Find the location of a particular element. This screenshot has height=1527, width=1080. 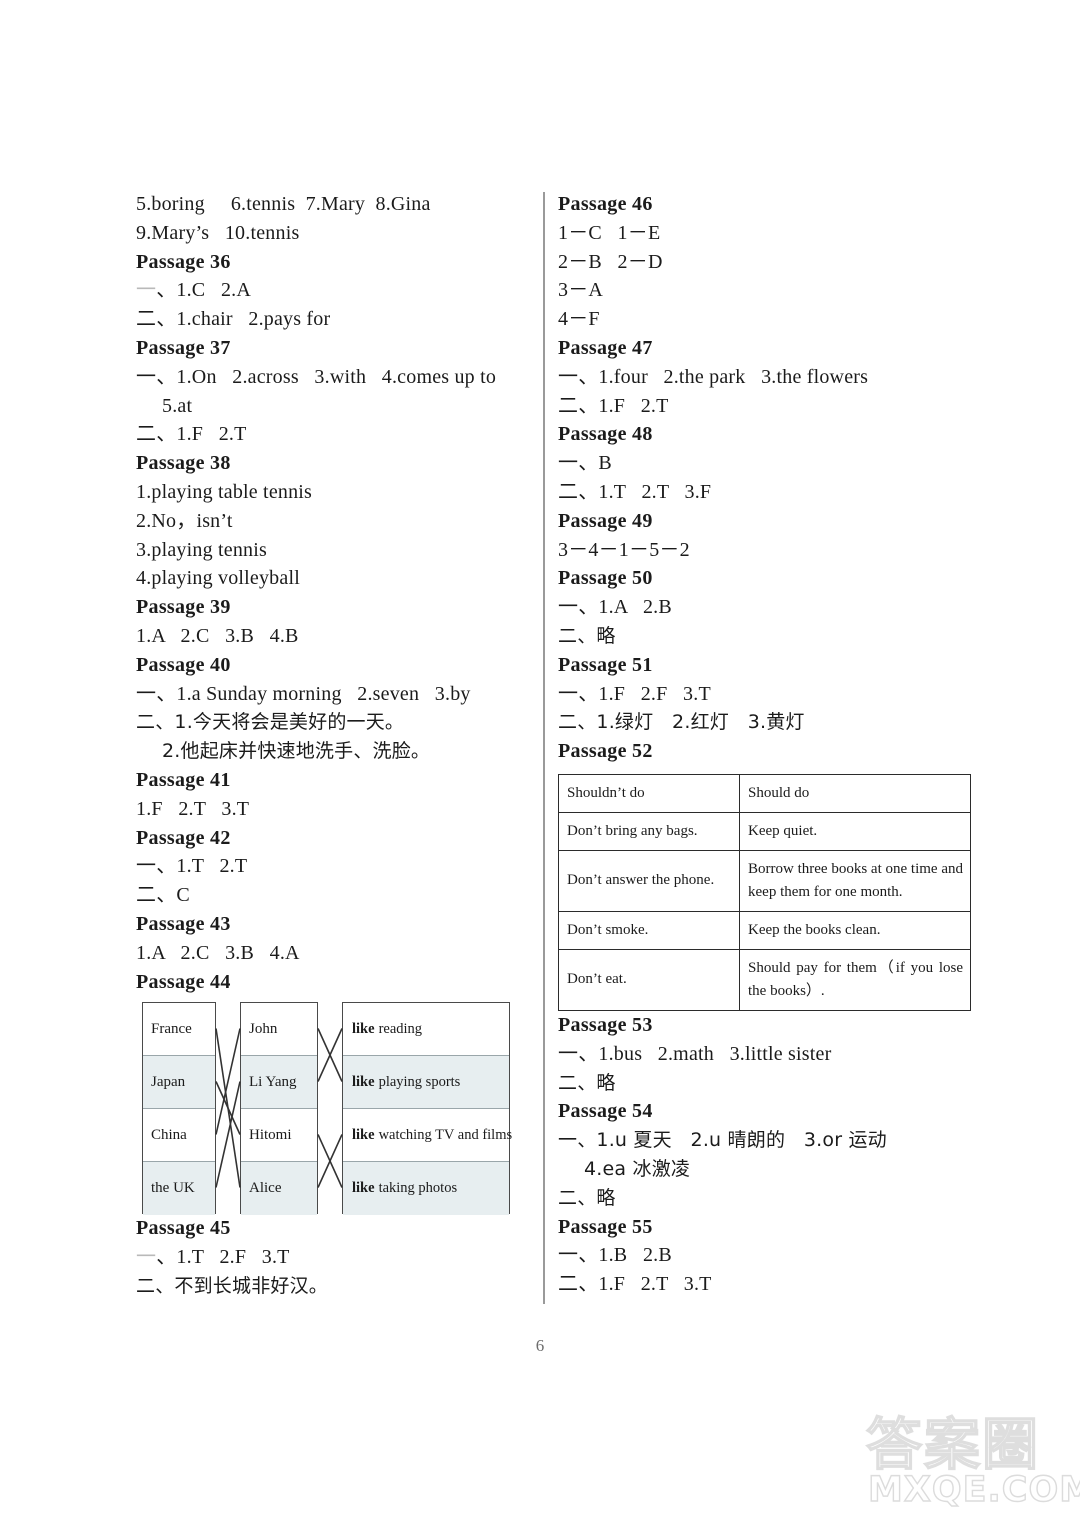

answer-line: 二、1.今天将会是美好的一天。 is located at coordinates (336, 722).